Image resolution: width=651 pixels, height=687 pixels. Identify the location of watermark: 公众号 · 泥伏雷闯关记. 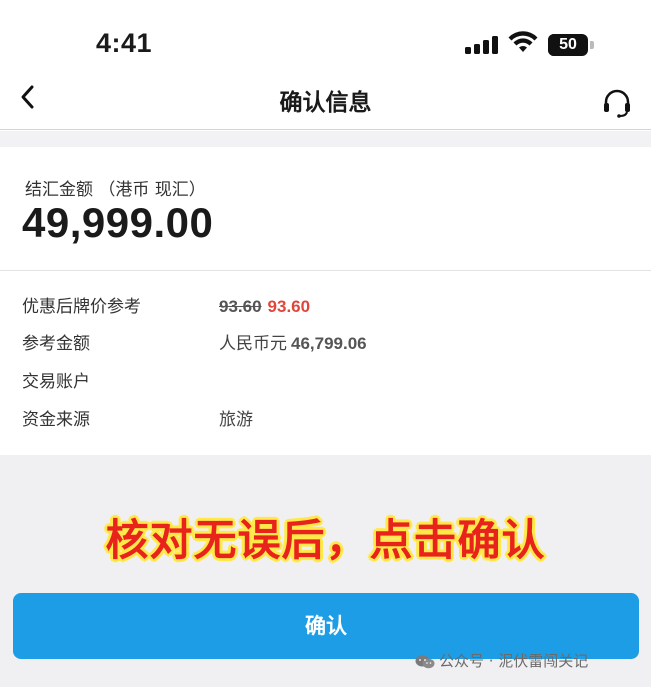
(501, 661).